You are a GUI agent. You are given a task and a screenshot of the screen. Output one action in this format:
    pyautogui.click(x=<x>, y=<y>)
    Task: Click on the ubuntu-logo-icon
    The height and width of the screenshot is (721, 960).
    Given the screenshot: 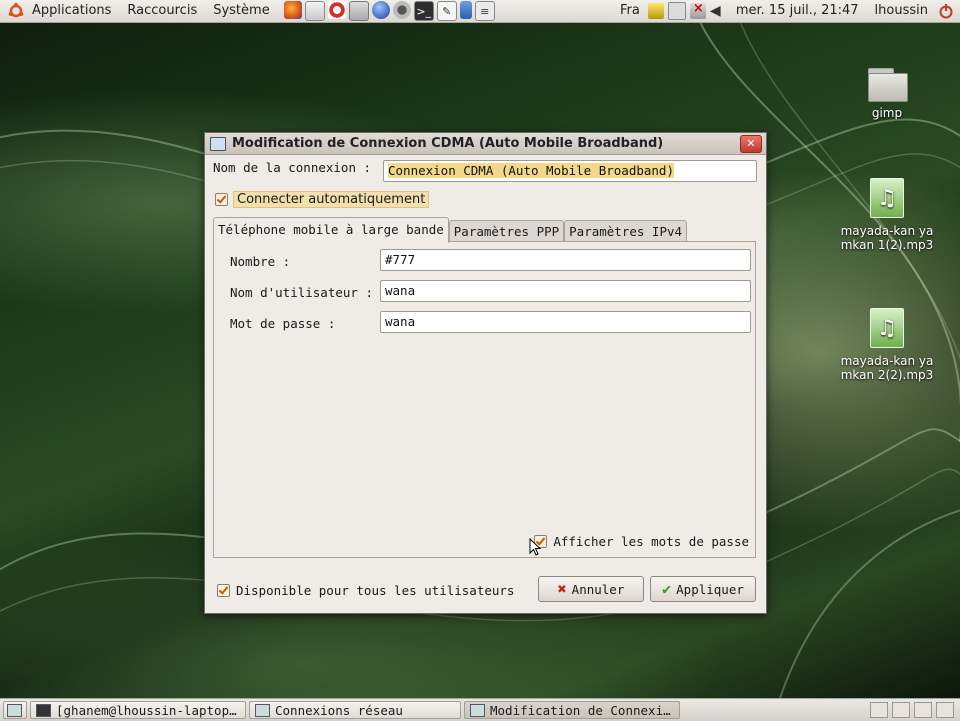 What is the action you would take?
    pyautogui.click(x=16, y=11)
    